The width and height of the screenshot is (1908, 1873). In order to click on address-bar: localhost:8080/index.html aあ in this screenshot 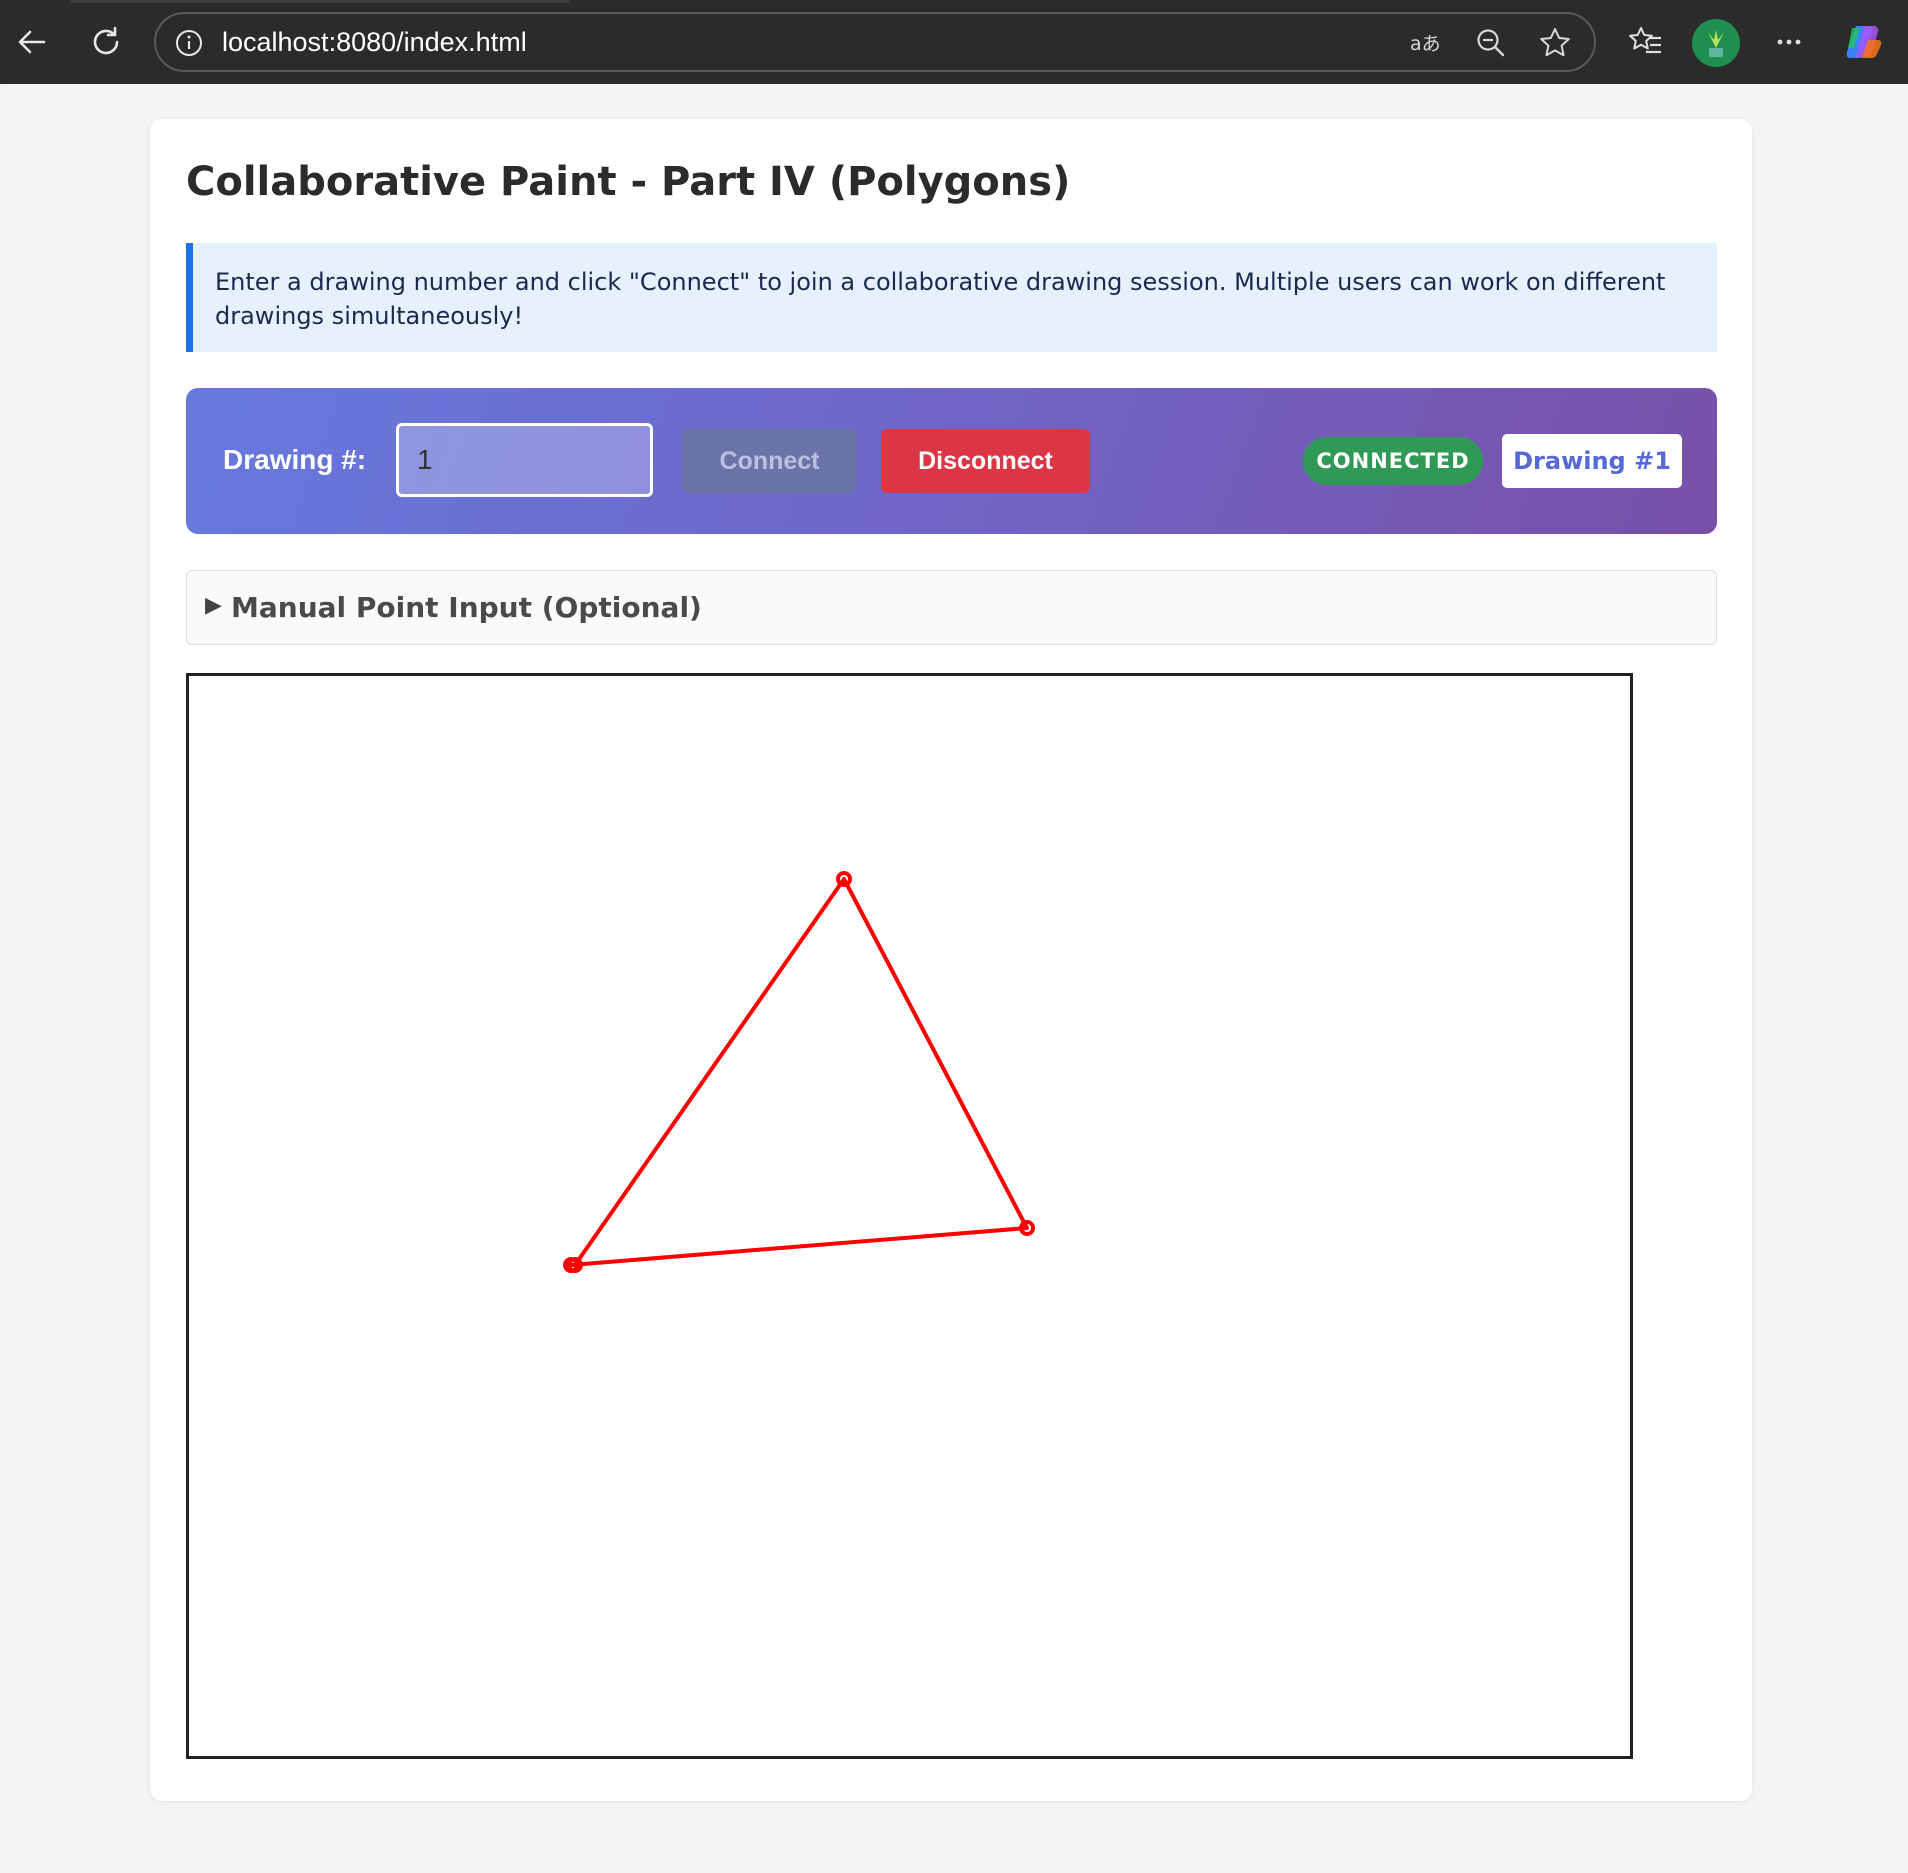, I will do `click(875, 42)`.